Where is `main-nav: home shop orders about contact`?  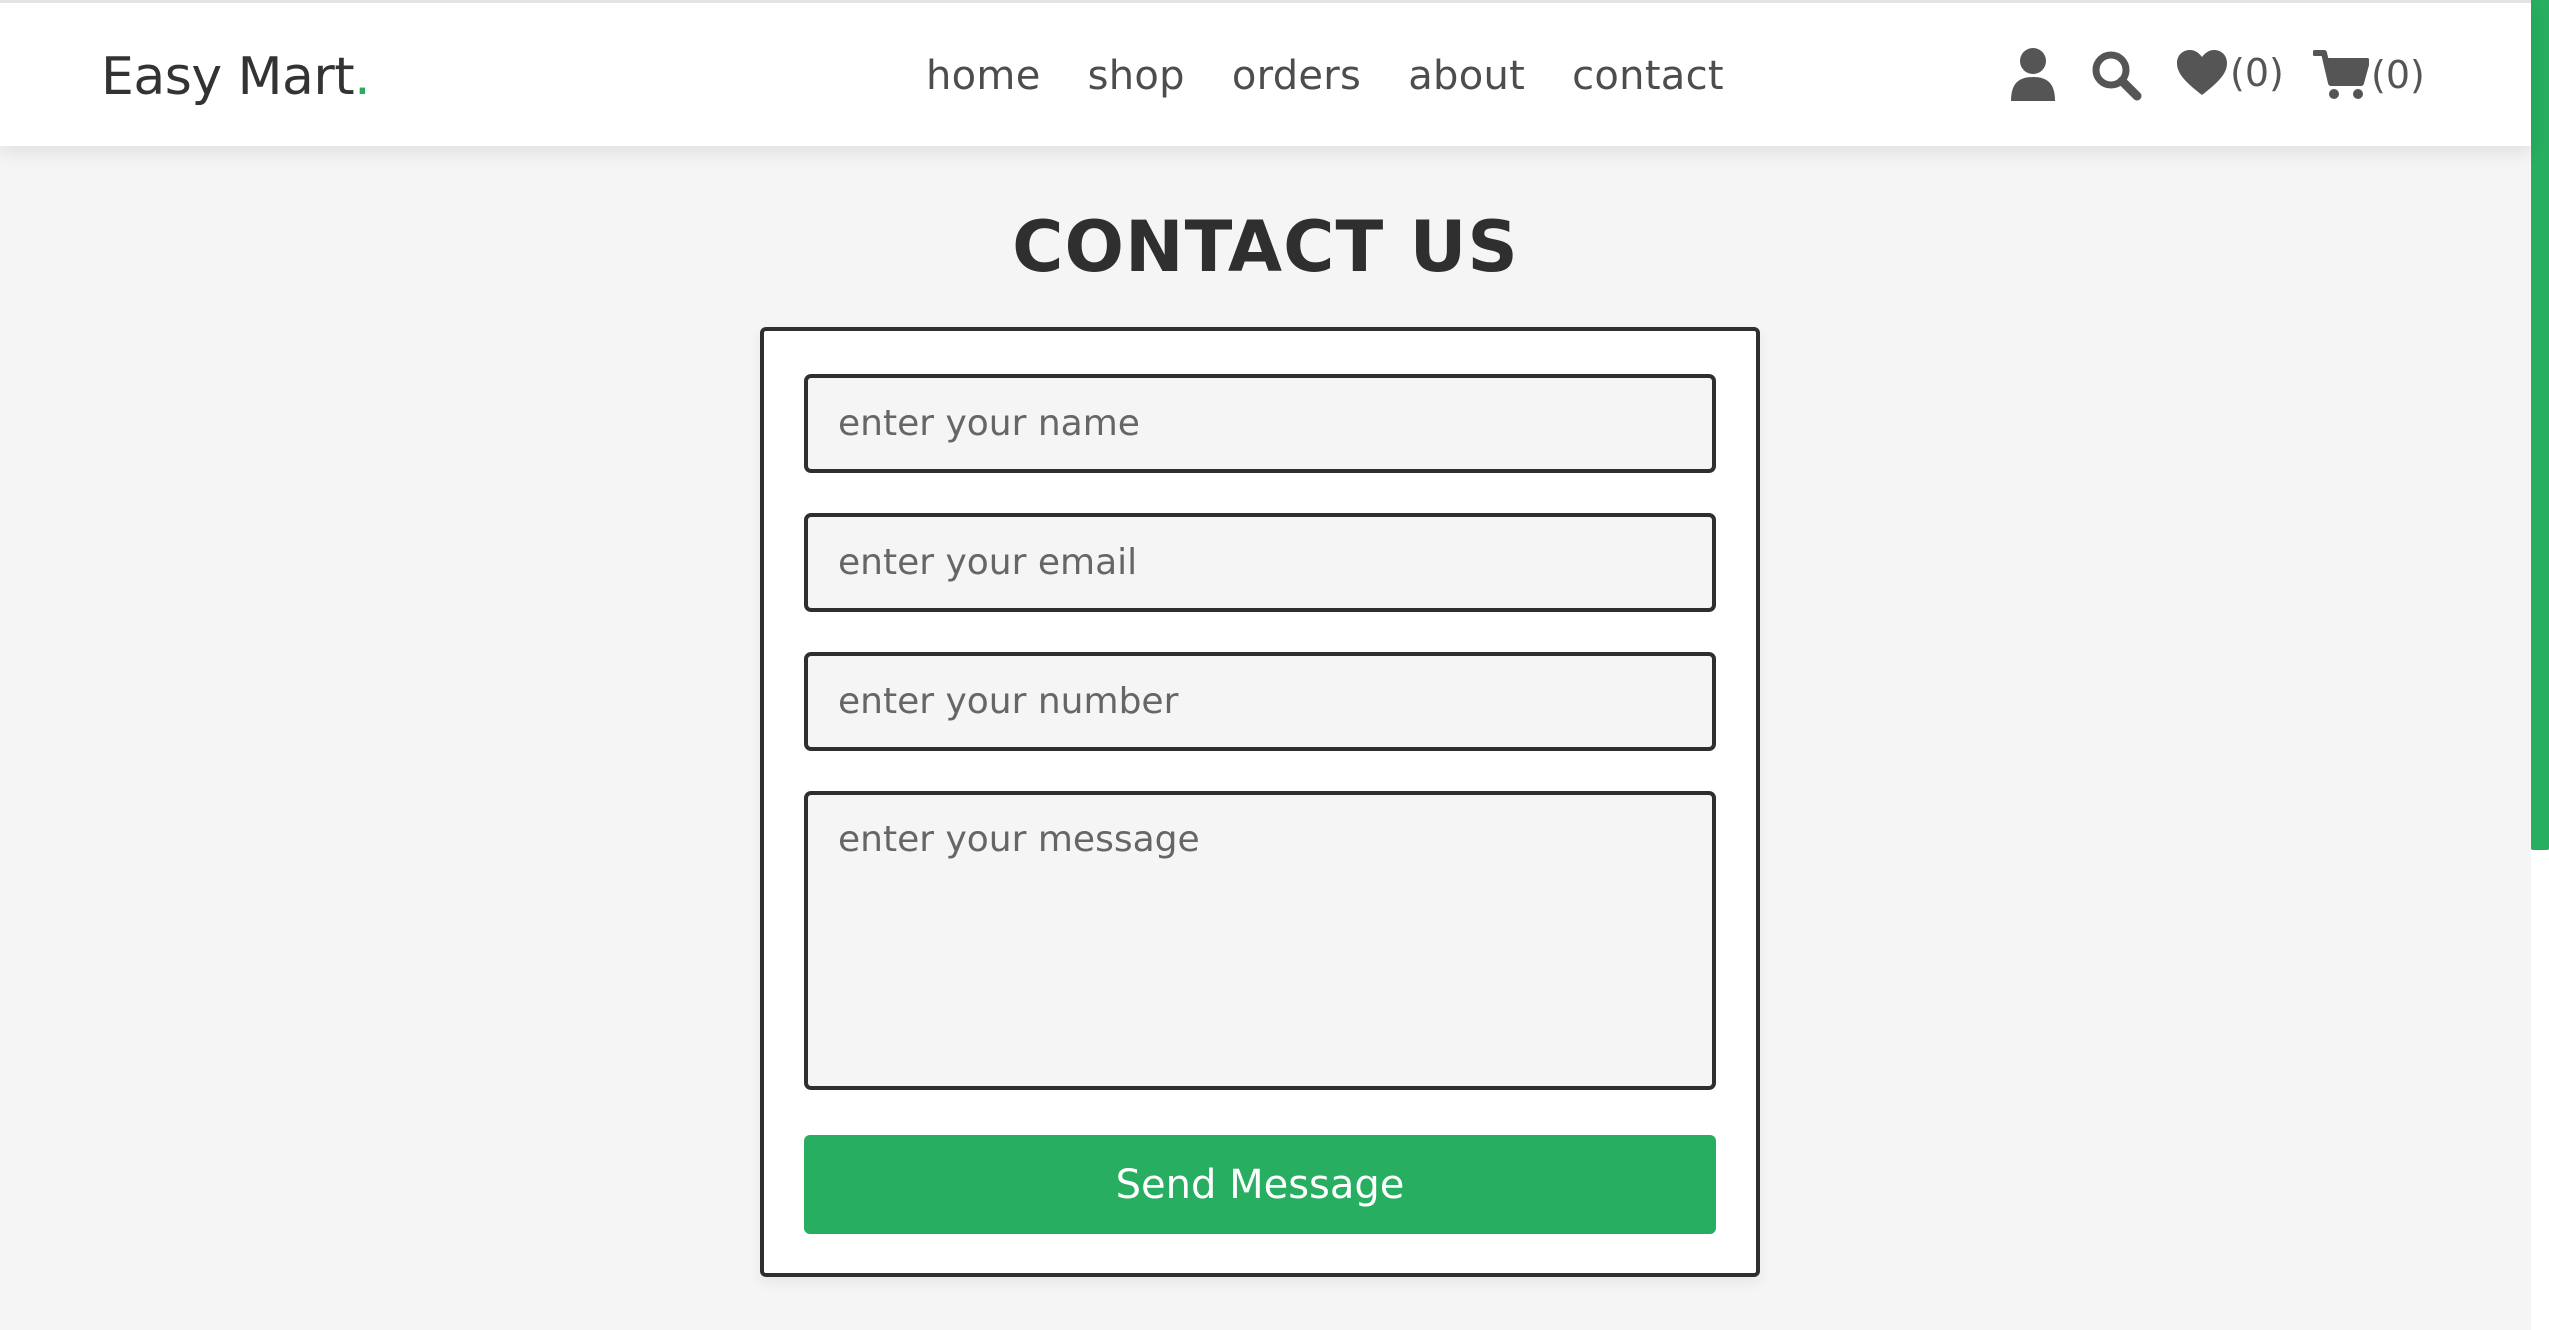
main-nav: home shop orders about contact is located at coordinates (1325, 76).